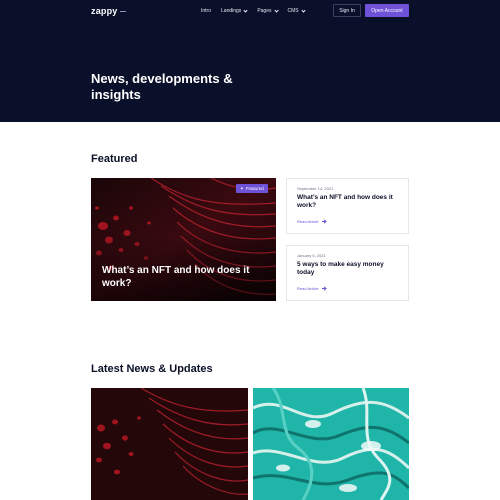  What do you see at coordinates (176, 277) in the screenshot?
I see `featured-card-title: What’s an NFT and how does it work?` at bounding box center [176, 277].